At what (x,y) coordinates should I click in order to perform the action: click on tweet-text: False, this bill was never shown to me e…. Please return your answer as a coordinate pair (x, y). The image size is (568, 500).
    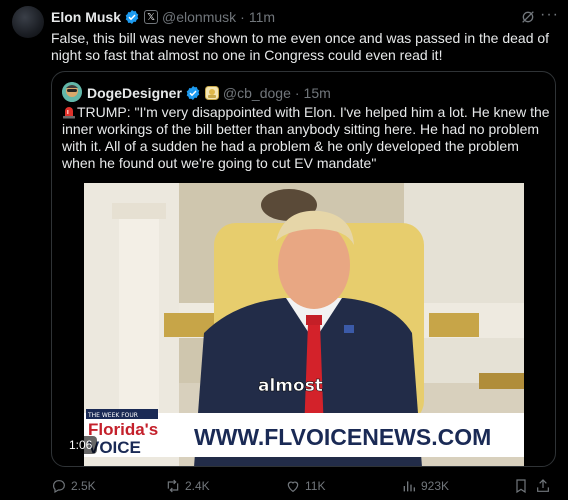
    Looking at the image, I should click on (300, 46).